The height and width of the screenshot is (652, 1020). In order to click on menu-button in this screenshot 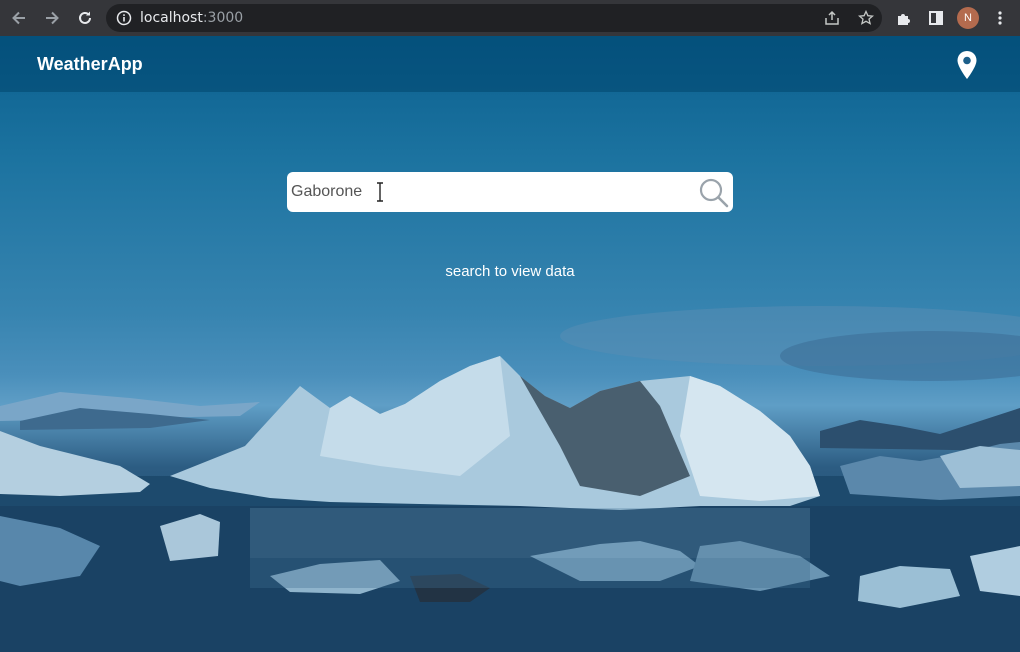, I will do `click(1000, 18)`.